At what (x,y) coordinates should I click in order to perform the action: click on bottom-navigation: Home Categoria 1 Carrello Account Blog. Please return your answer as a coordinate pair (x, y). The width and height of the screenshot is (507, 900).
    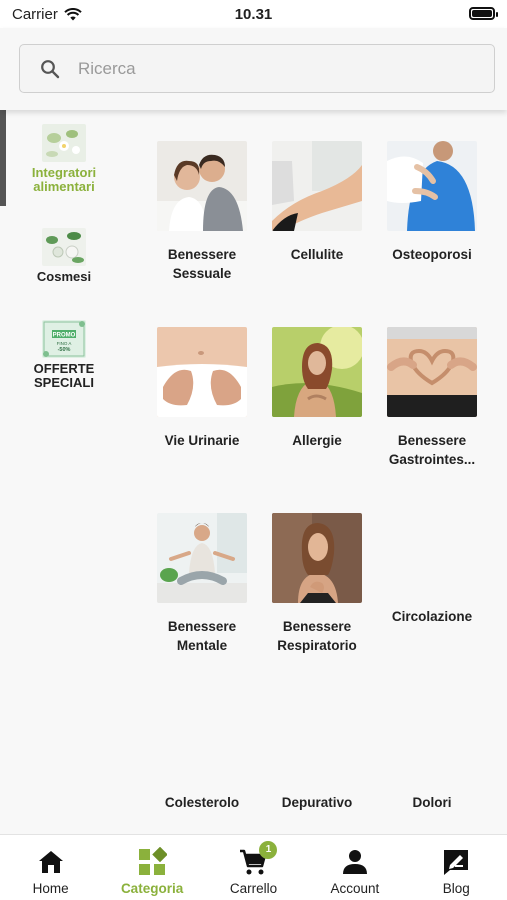
    Looking at the image, I should click on (253, 867).